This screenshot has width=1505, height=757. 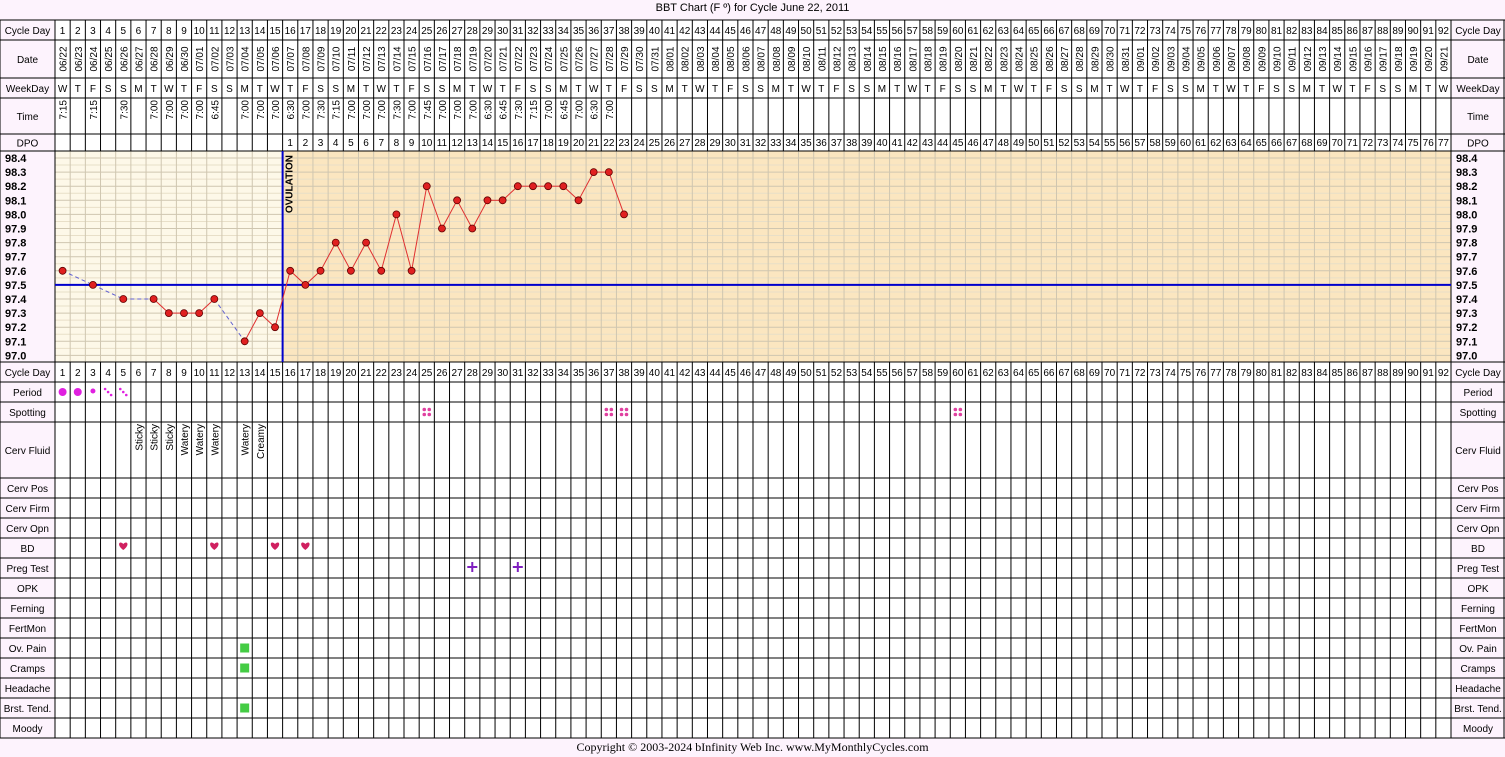 What do you see at coordinates (1382, 89) in the screenshot?
I see `weekday-label: S` at bounding box center [1382, 89].